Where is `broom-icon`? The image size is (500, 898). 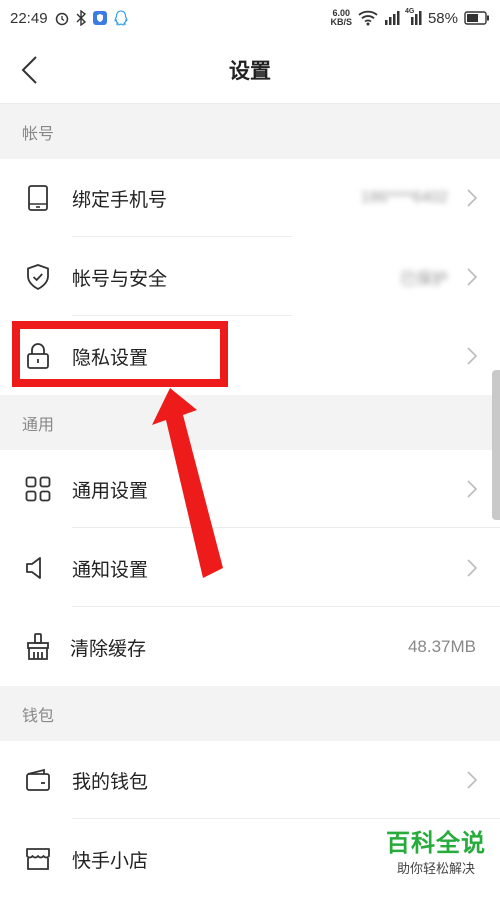
broom-icon is located at coordinates (38, 647).